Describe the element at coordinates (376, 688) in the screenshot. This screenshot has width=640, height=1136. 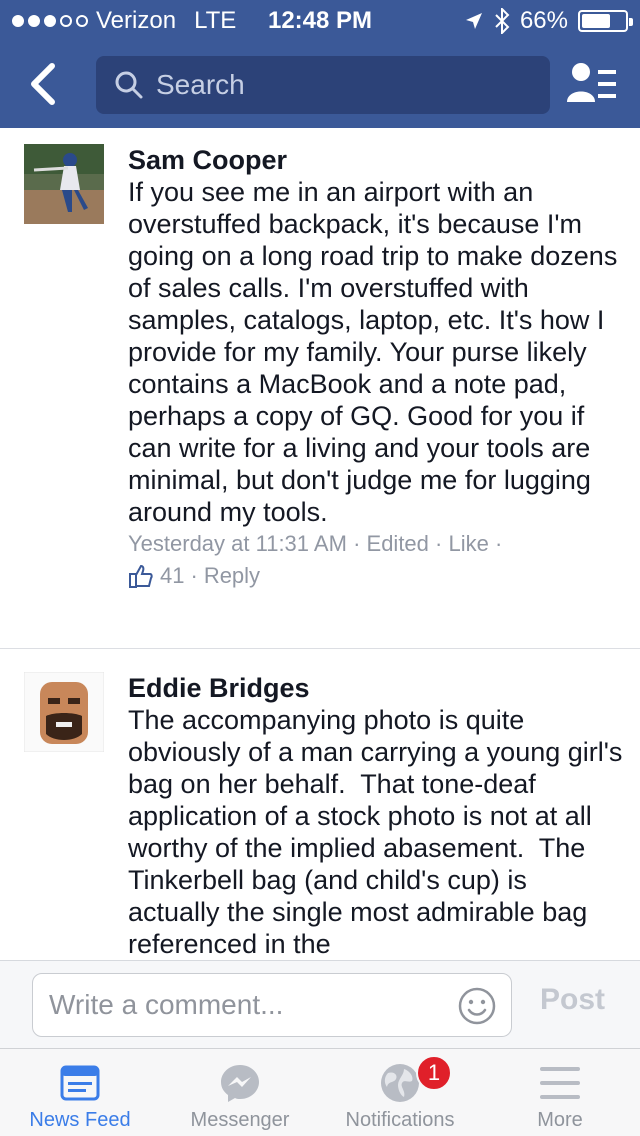
I see `comment-author: Eddie Bridges` at that location.